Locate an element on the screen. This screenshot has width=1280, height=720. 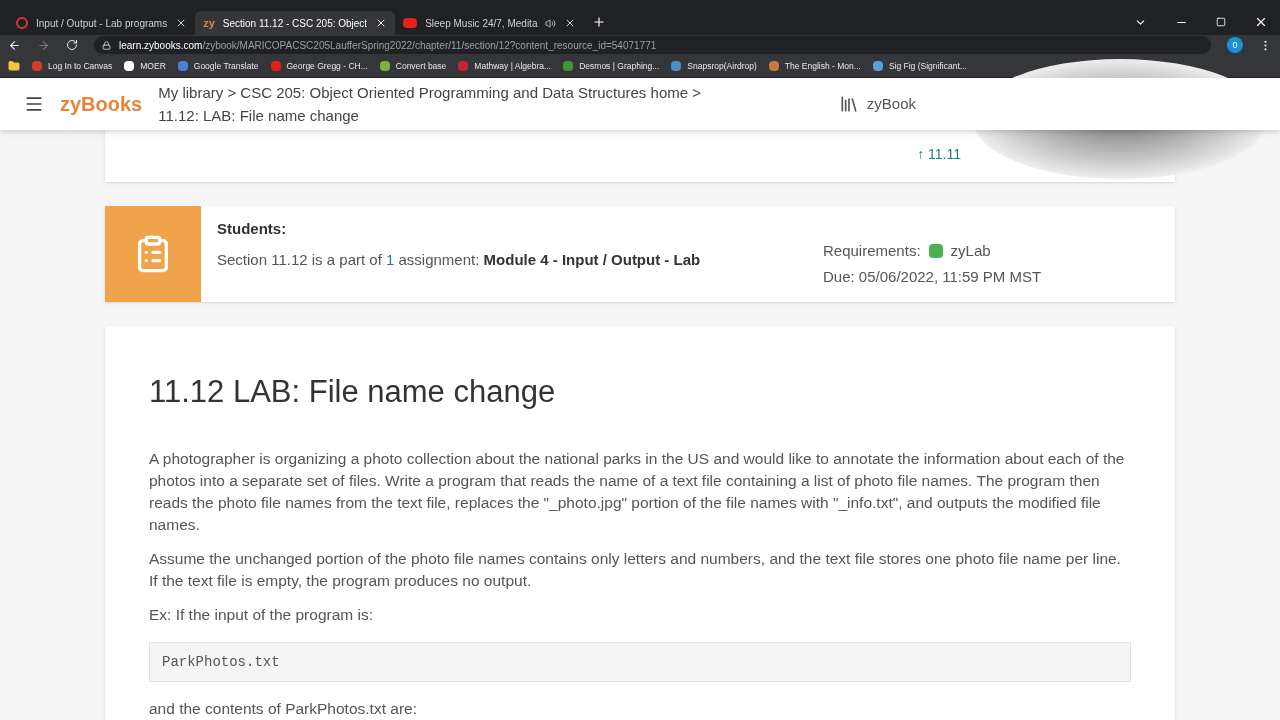
bookmark: Convert base is located at coordinates (413, 66).